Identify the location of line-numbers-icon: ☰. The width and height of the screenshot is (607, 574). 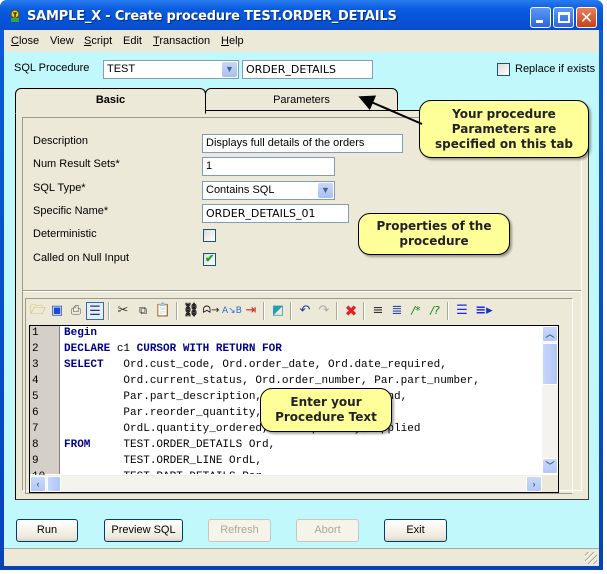
(95, 311).